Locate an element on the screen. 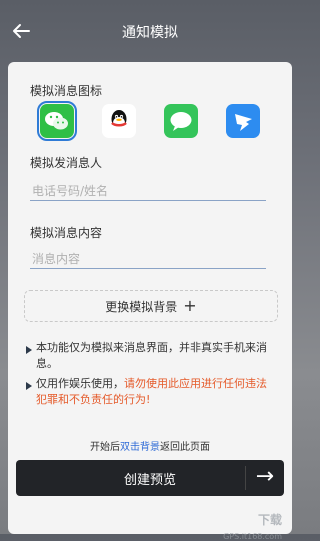 The width and height of the screenshot is (320, 541). message-icon-picker is located at coordinates (153, 121).